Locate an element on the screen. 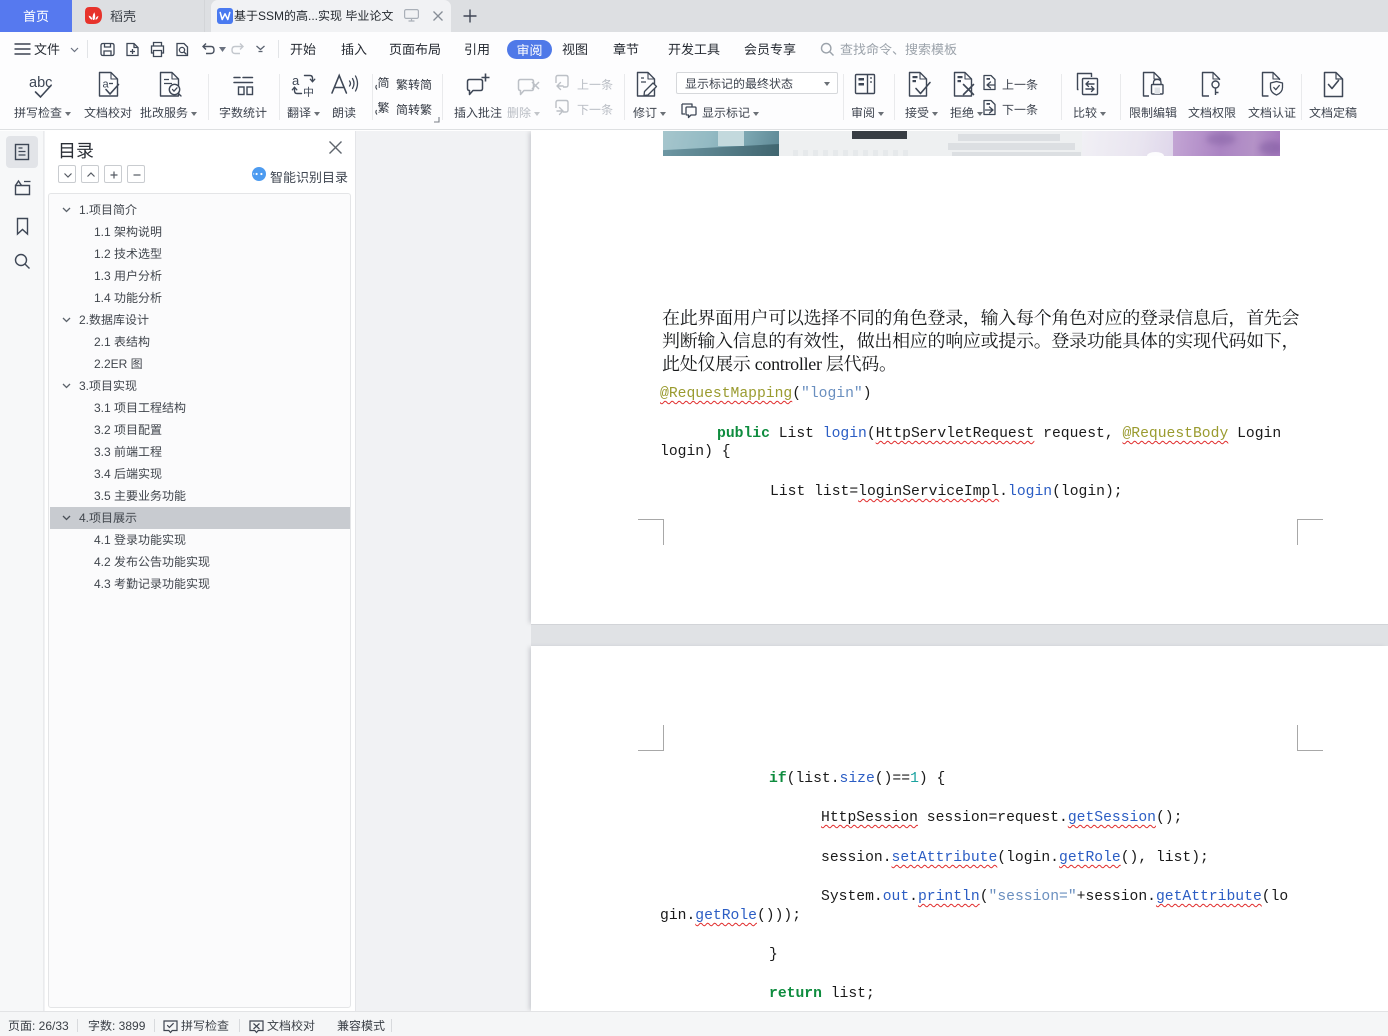 The height and width of the screenshot is (1036, 1388). svg-text: 简 is located at coordinates (384, 82).